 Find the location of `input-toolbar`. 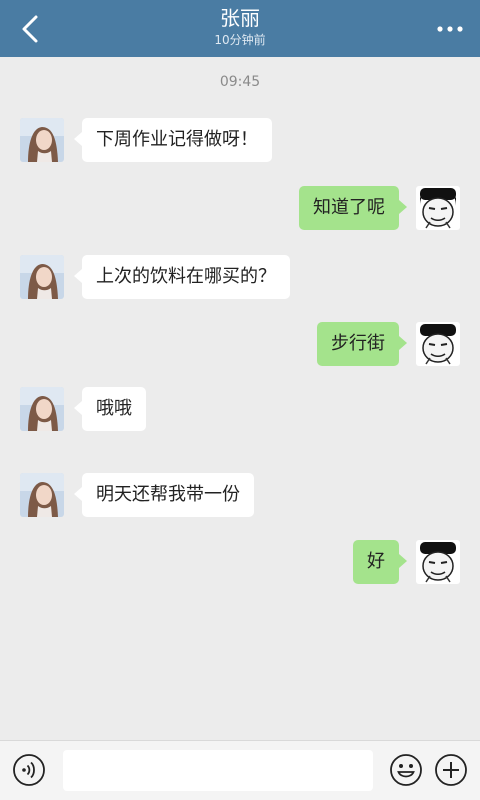

input-toolbar is located at coordinates (240, 770).